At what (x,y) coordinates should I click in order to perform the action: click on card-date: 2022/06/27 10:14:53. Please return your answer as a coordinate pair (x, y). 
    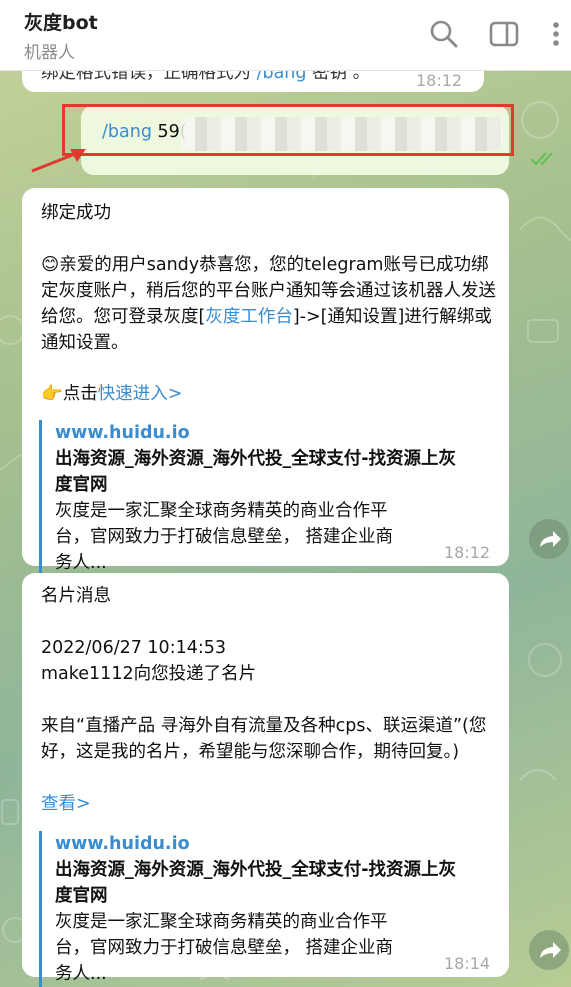
    Looking at the image, I should click on (134, 648).